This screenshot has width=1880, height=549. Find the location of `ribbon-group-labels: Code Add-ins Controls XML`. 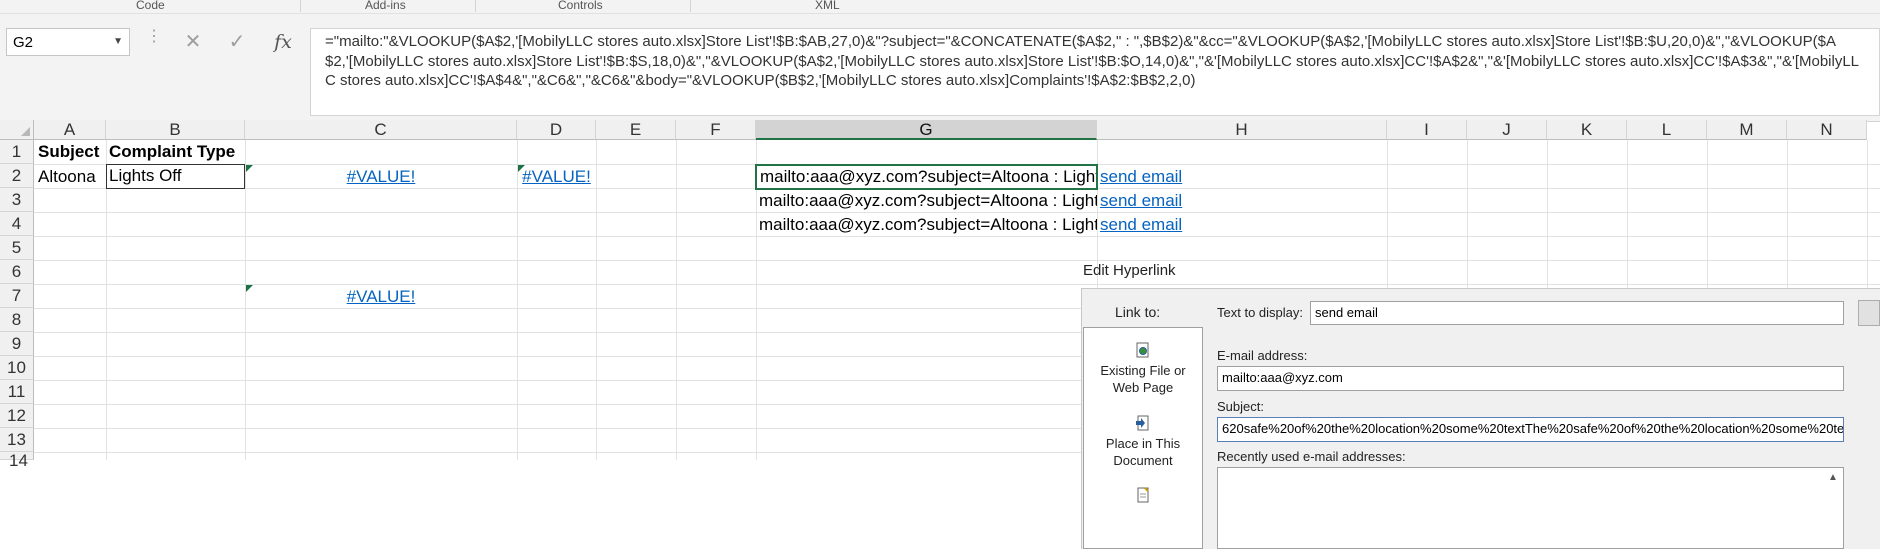

ribbon-group-labels: Code Add-ins Controls XML is located at coordinates (940, 7).